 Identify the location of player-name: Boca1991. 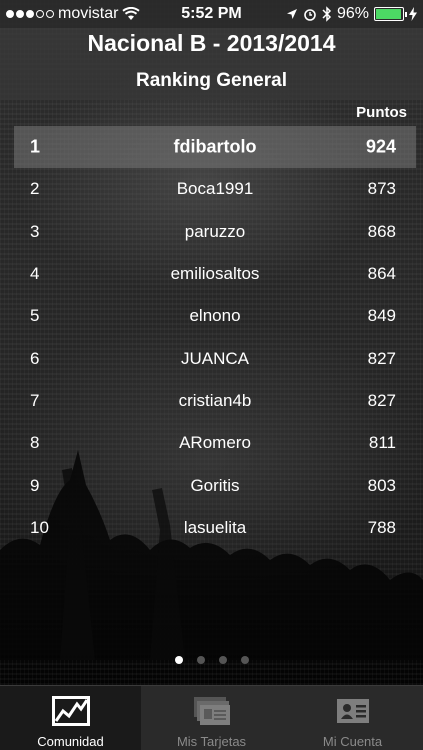
(215, 189).